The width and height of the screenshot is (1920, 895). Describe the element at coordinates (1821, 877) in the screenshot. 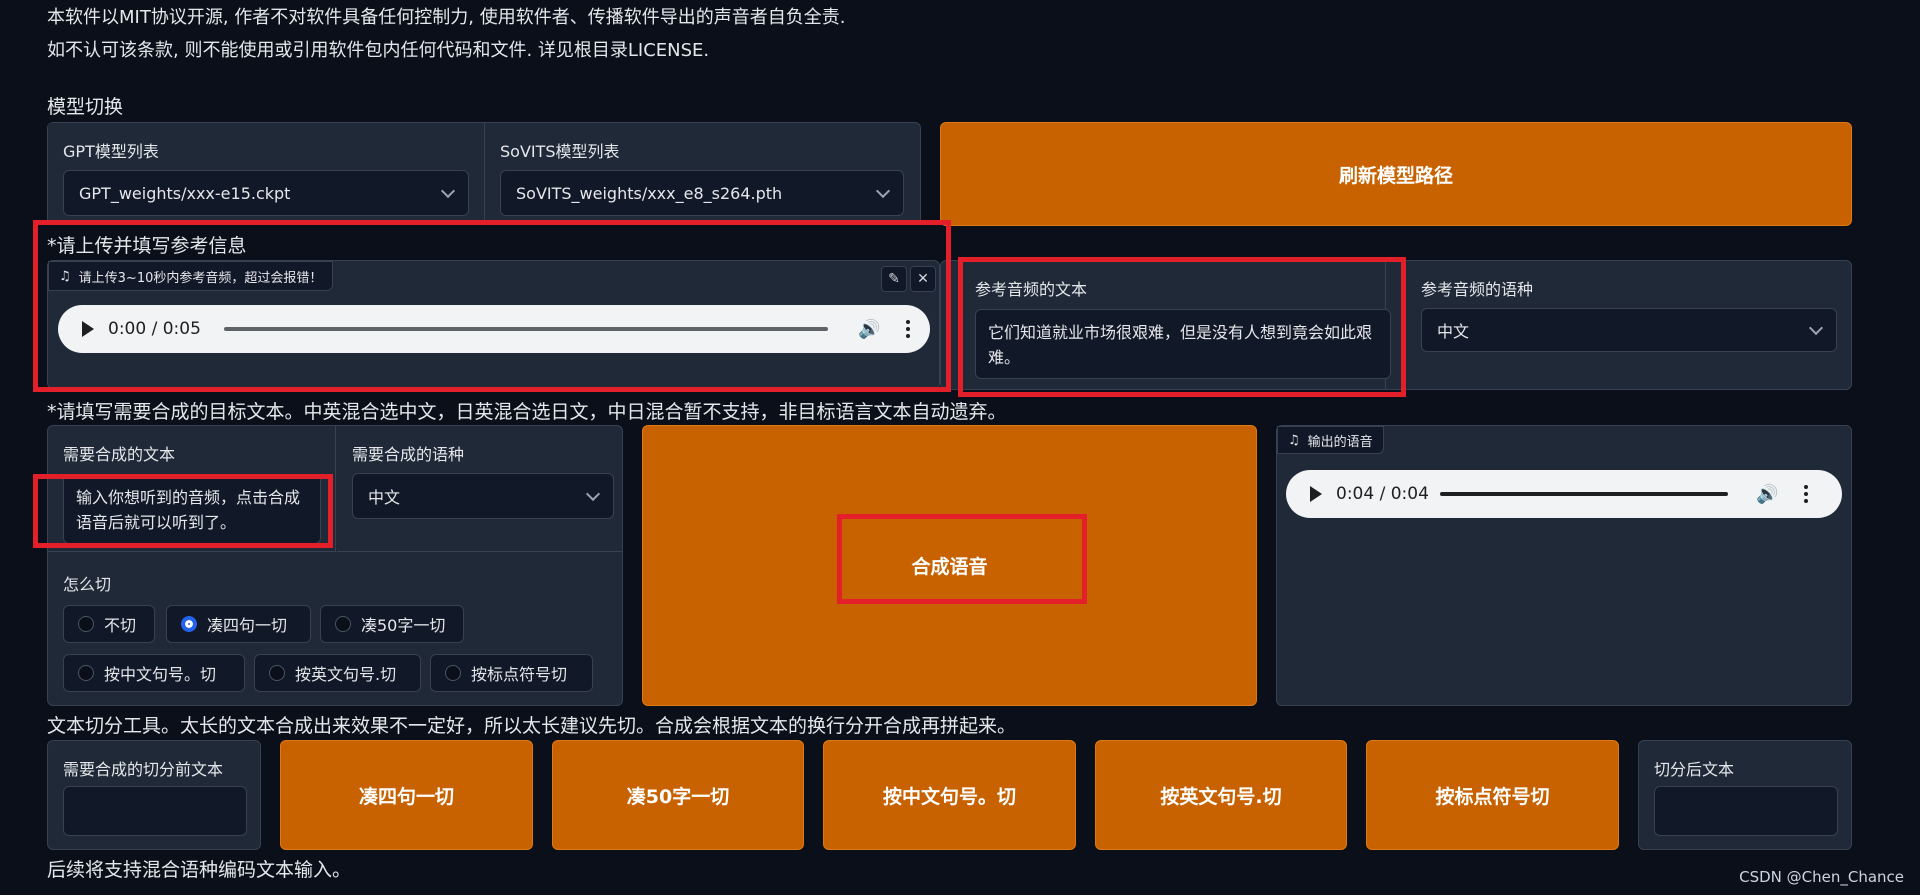

I see `watermark: CSDN @Chen_Chance` at that location.